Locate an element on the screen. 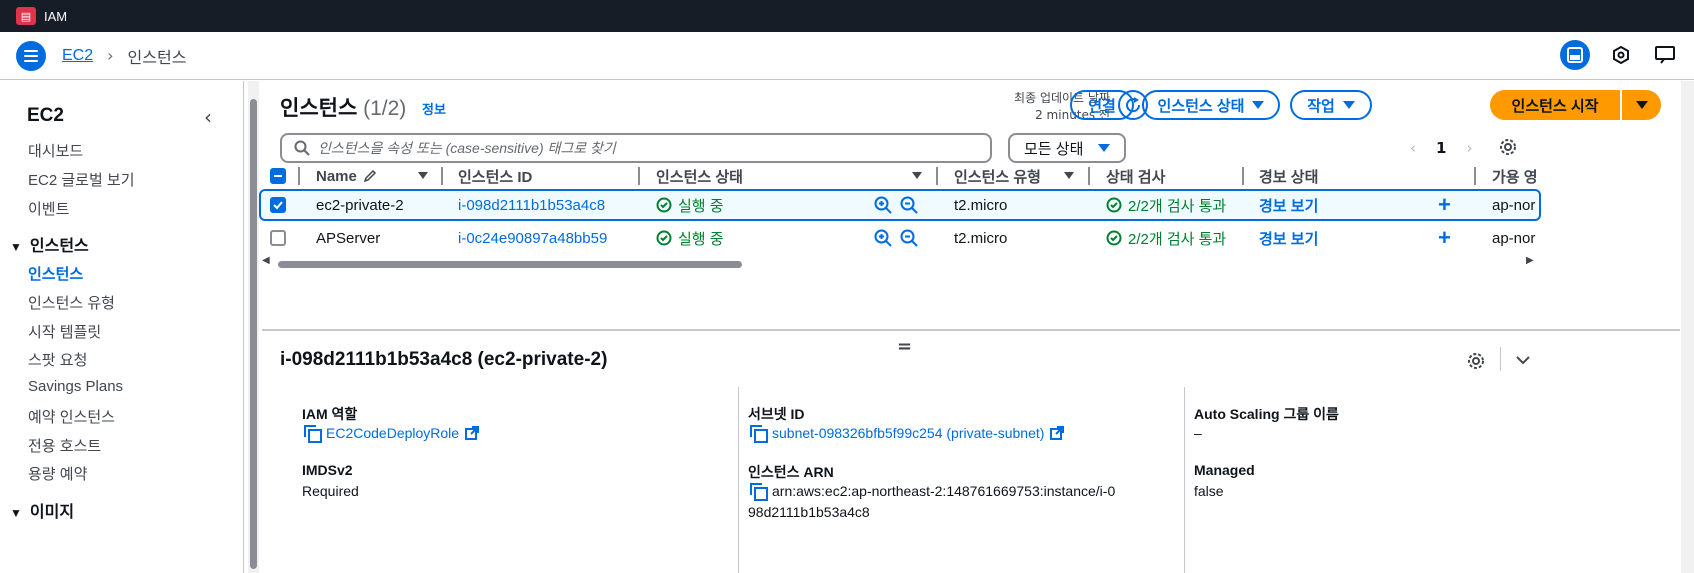  page-title: 인스턴스 (1/2) is located at coordinates (343, 108).